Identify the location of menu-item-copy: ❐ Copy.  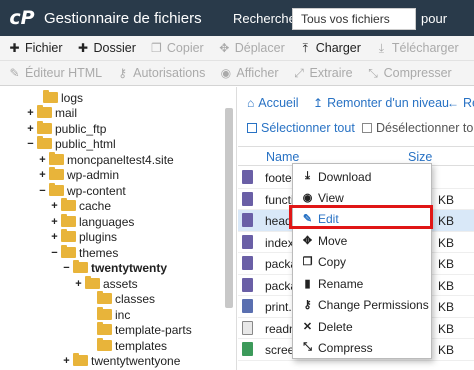
(362, 261).